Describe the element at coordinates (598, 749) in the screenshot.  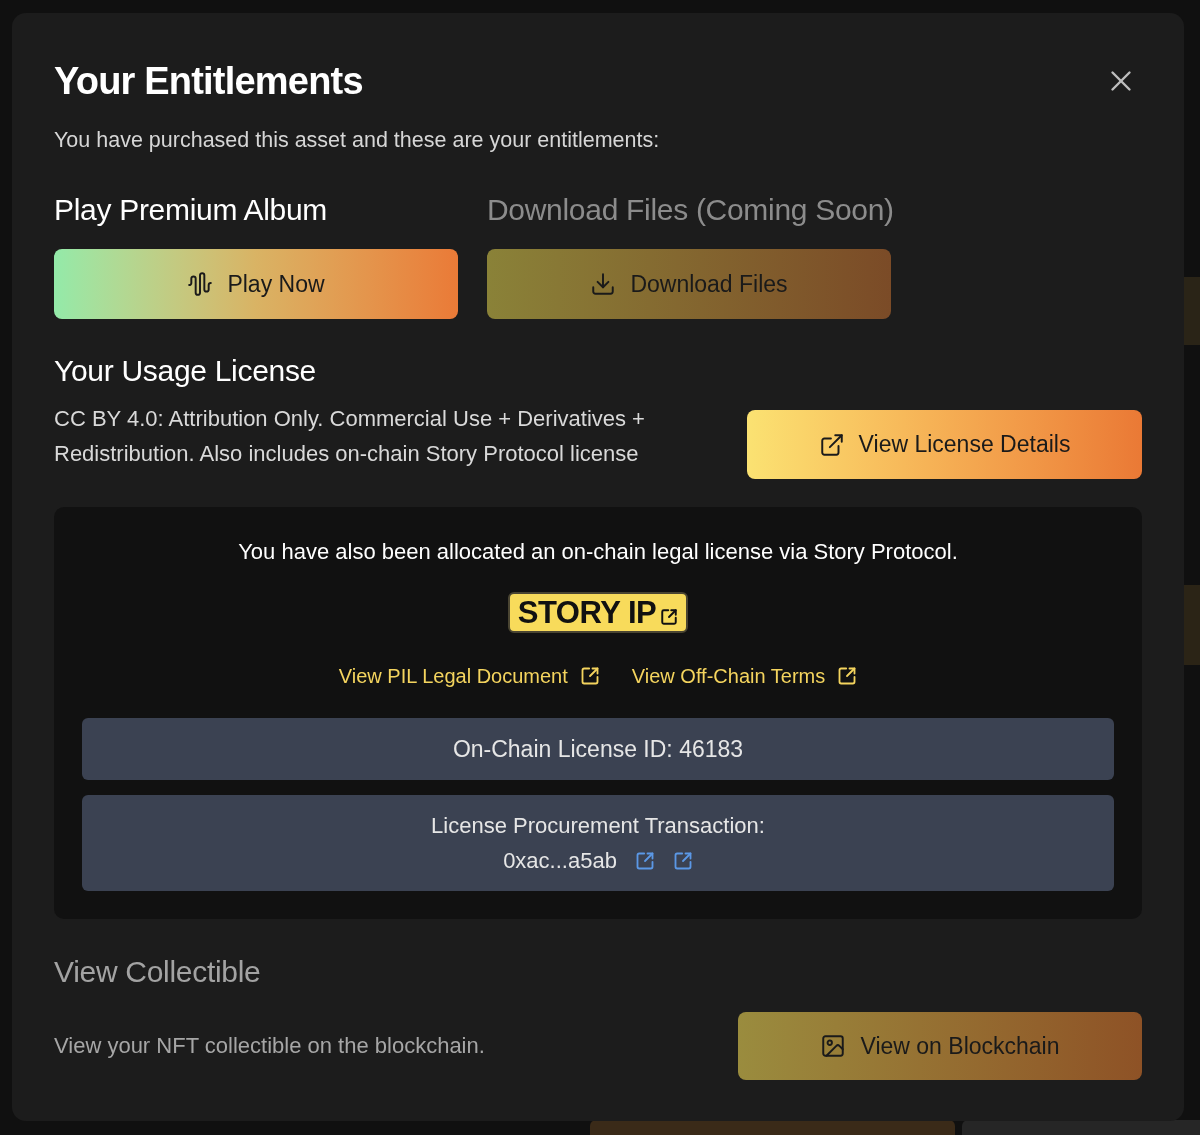
I see `license-id-text: On-Chain License ID: 46183` at that location.